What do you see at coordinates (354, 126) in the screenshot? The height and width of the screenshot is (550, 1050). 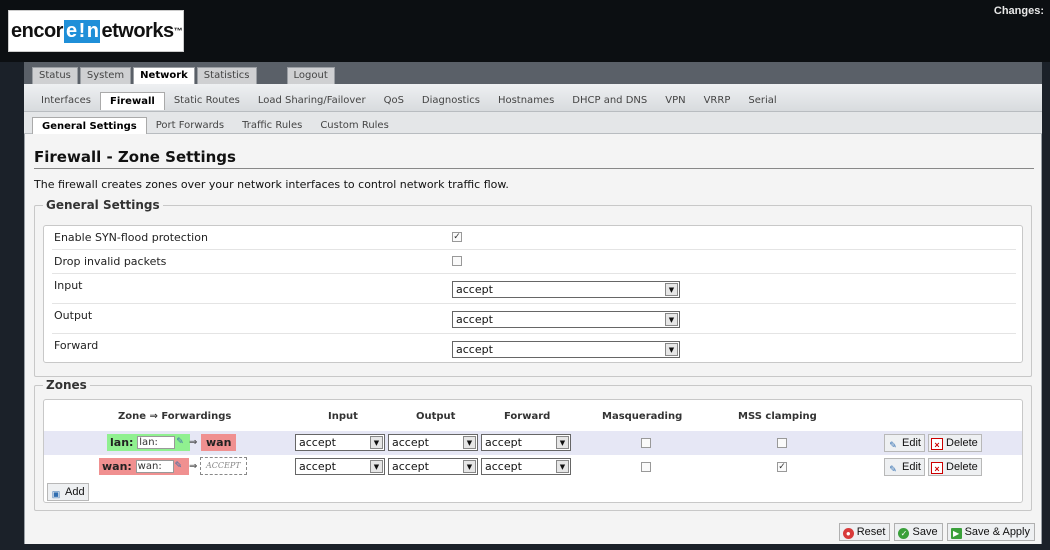 I see `tab-custom-rules: Custom Rules` at bounding box center [354, 126].